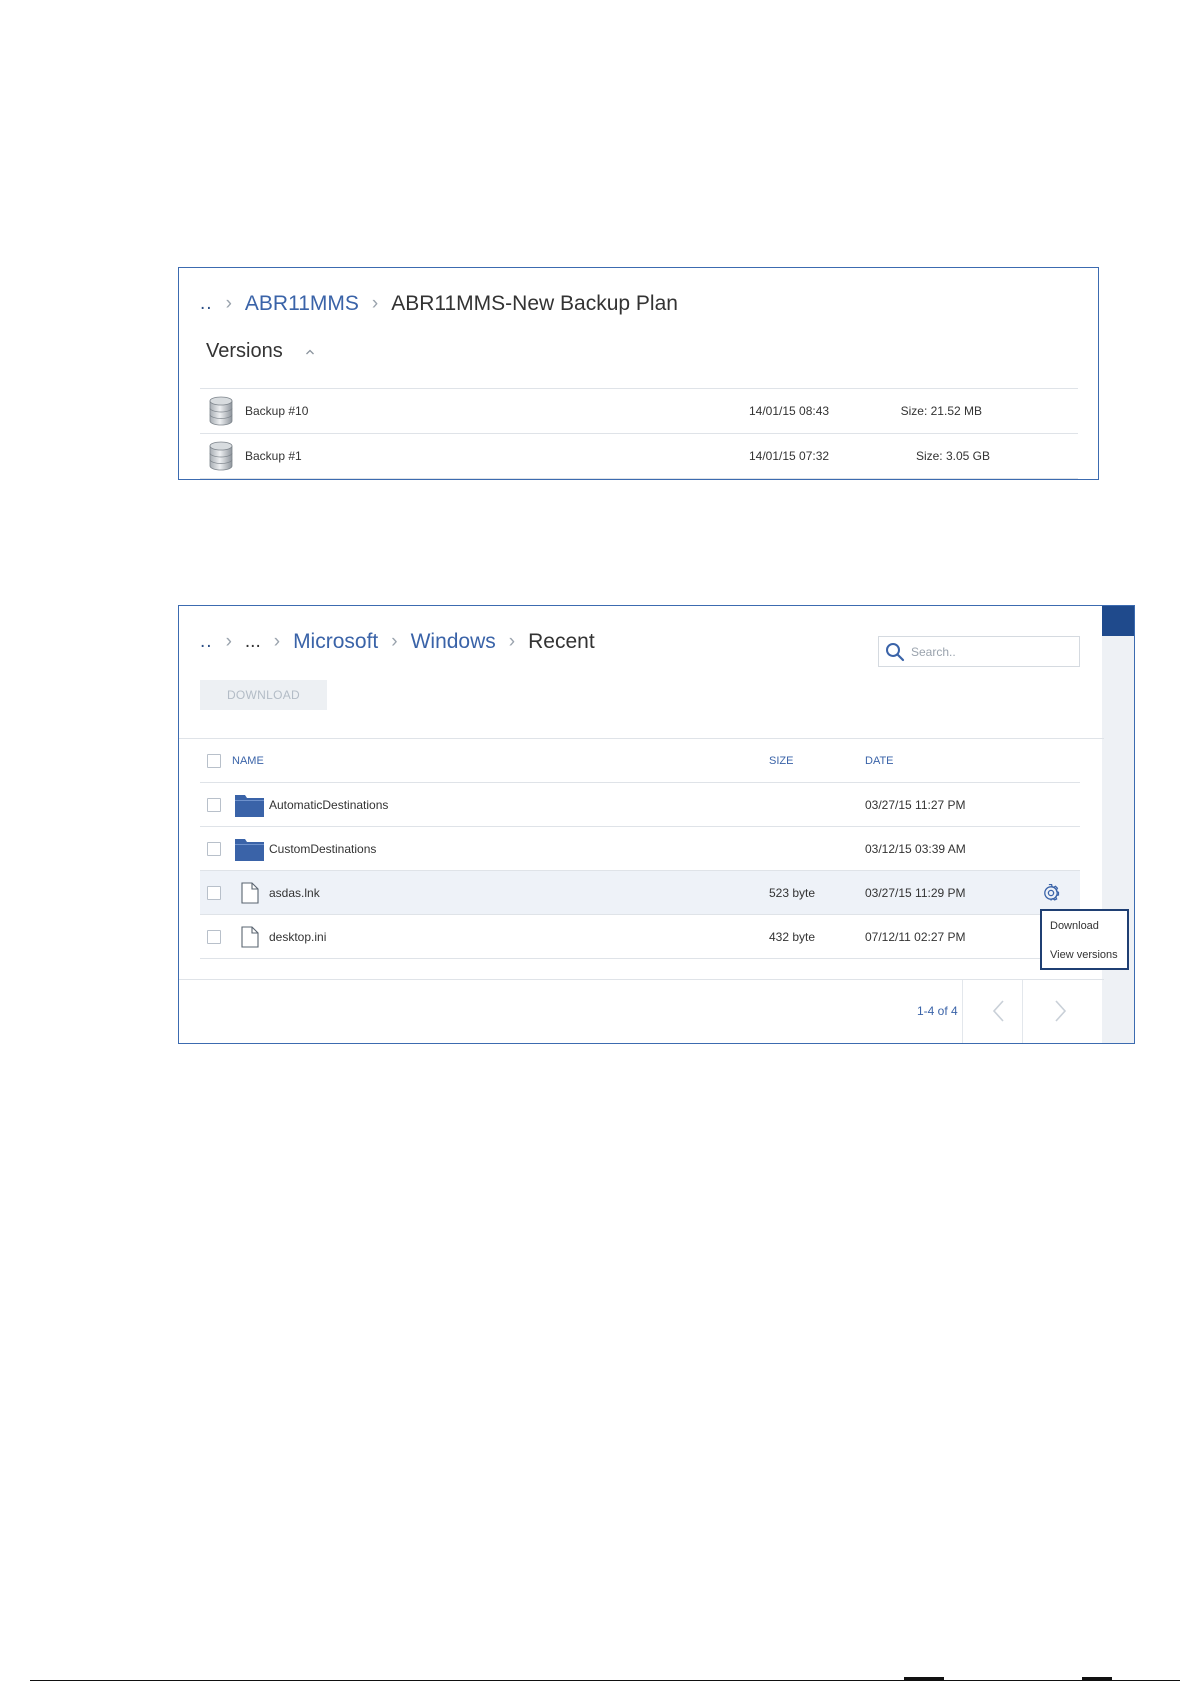  Describe the element at coordinates (263, 695) in the screenshot. I see `download-button: DOWNLOAD` at that location.